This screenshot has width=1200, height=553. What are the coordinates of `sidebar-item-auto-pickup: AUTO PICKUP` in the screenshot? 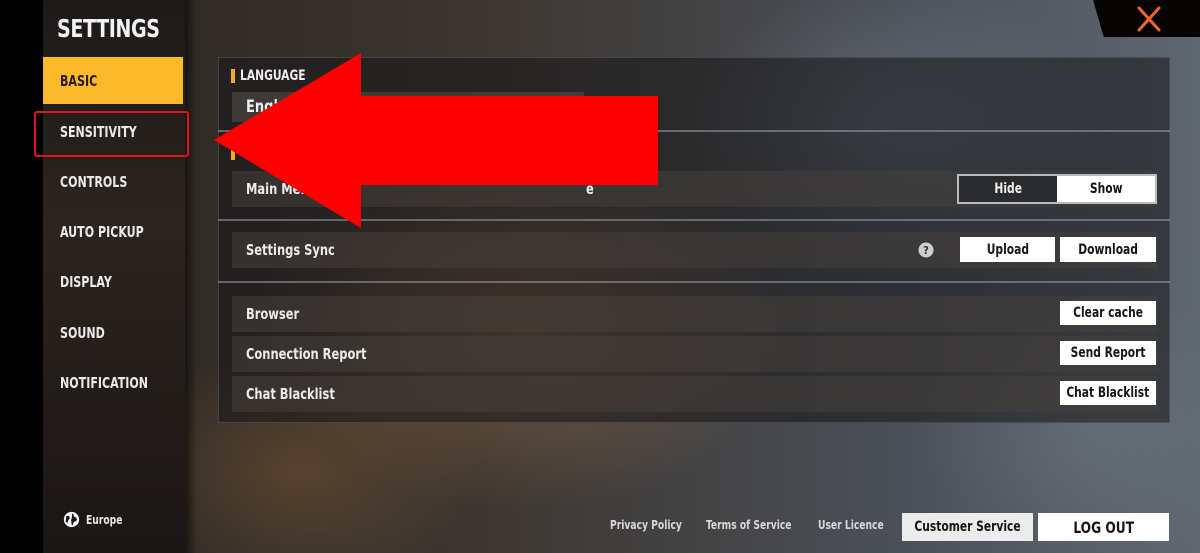 It's located at (113, 231).